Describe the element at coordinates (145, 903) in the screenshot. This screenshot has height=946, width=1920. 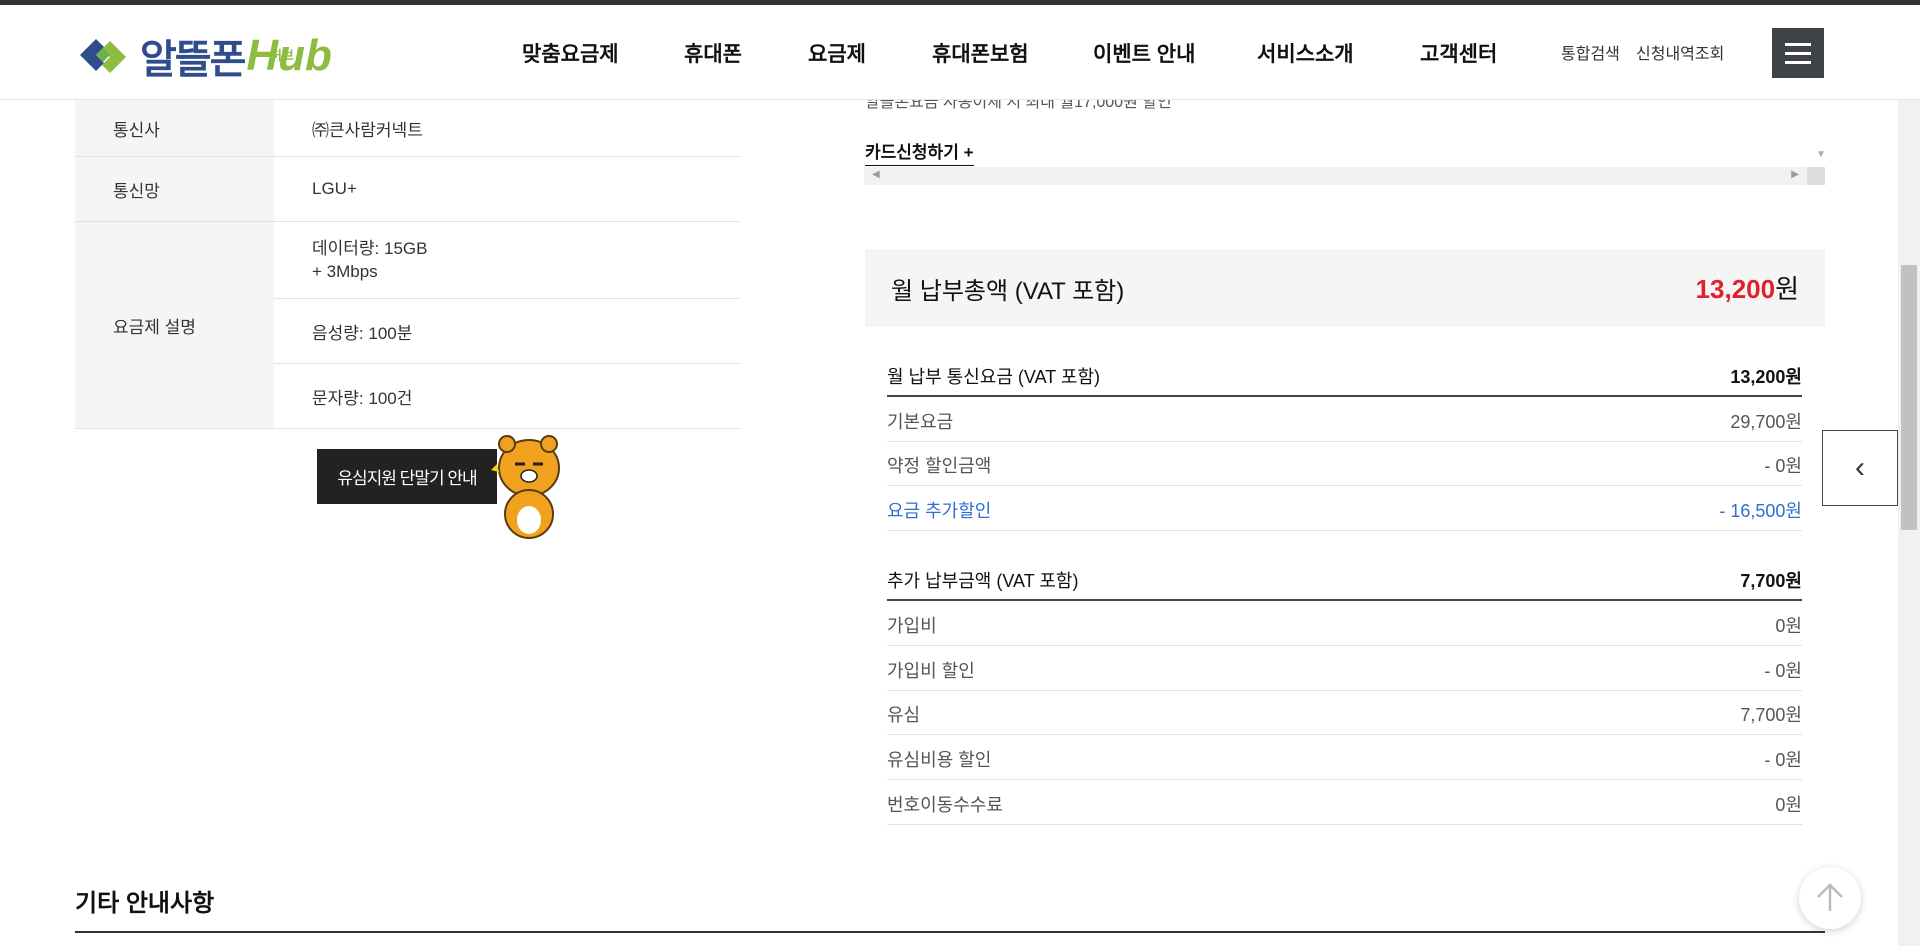
I see `other-info-title: 기타 안내사항` at that location.